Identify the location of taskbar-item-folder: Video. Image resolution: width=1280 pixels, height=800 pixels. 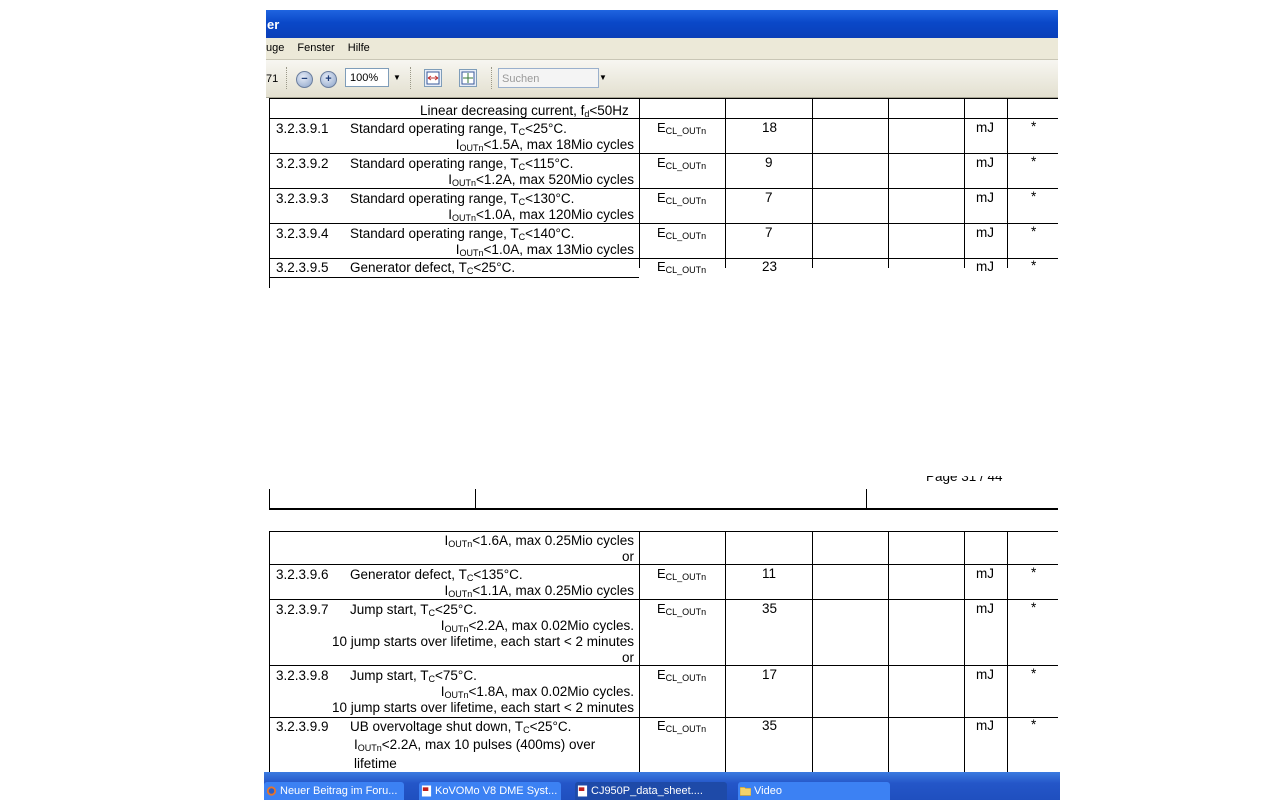
(814, 791).